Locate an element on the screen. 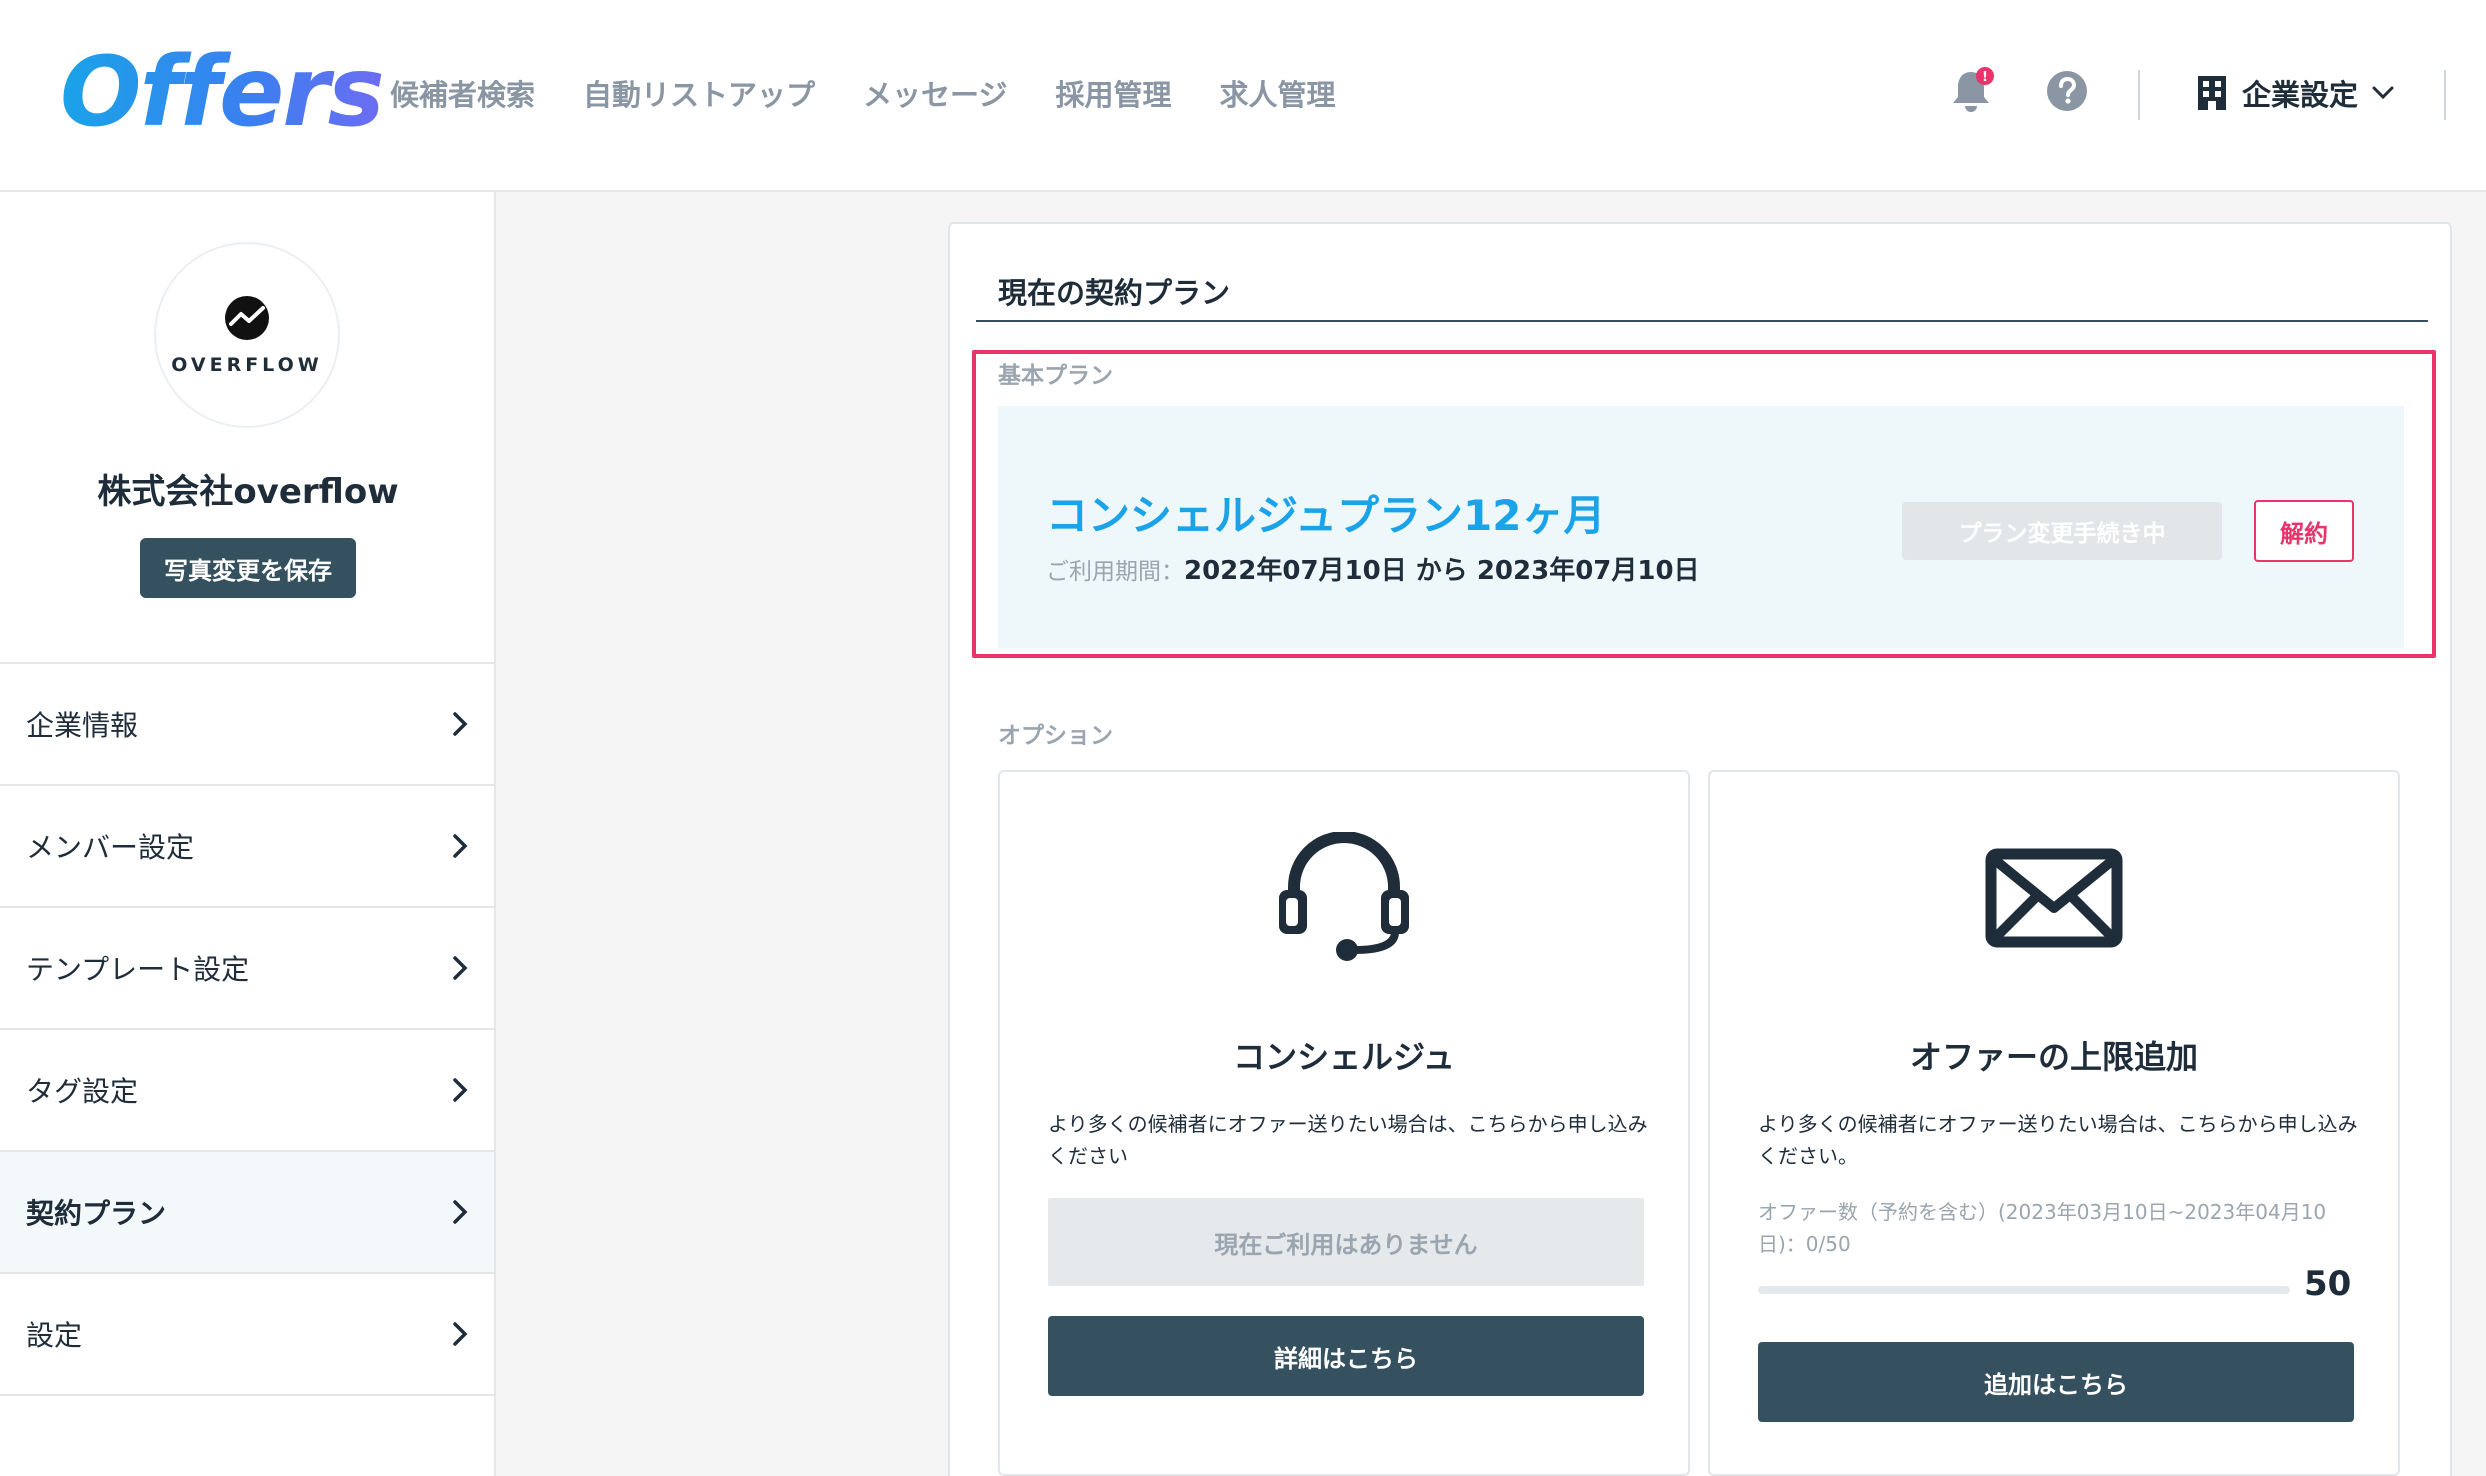 The height and width of the screenshot is (1476, 2486). save-photo-button: 写真変更を保存 is located at coordinates (248, 568).